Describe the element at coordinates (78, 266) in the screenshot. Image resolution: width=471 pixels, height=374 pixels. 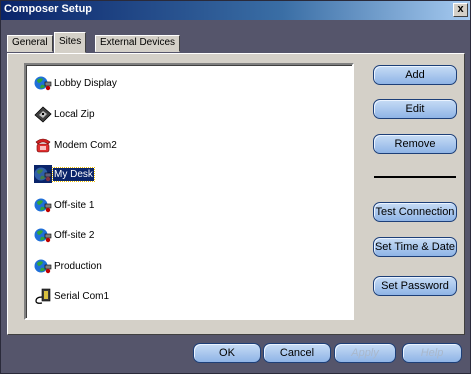
I see `site-label: Production` at that location.